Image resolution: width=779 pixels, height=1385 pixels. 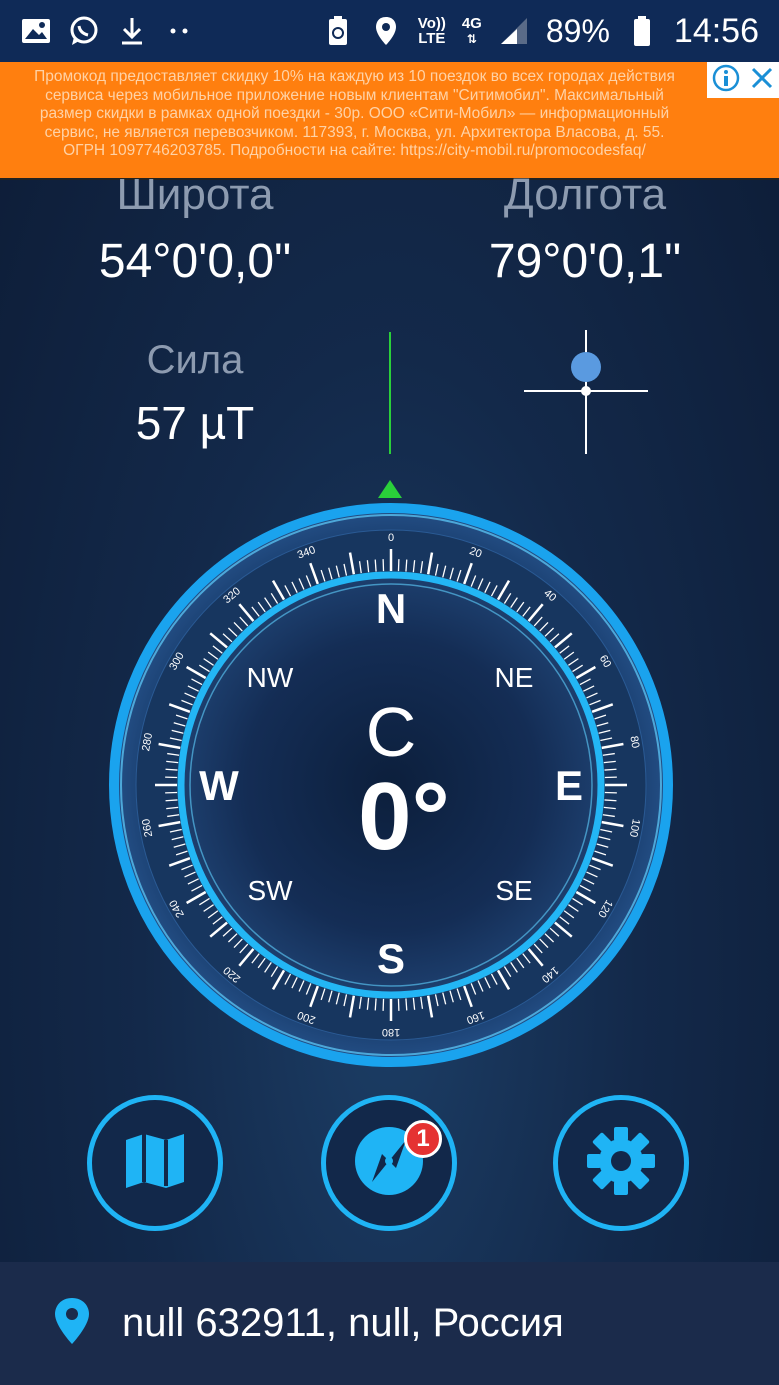 What do you see at coordinates (180, 31) in the screenshot?
I see `more-dots-icon` at bounding box center [180, 31].